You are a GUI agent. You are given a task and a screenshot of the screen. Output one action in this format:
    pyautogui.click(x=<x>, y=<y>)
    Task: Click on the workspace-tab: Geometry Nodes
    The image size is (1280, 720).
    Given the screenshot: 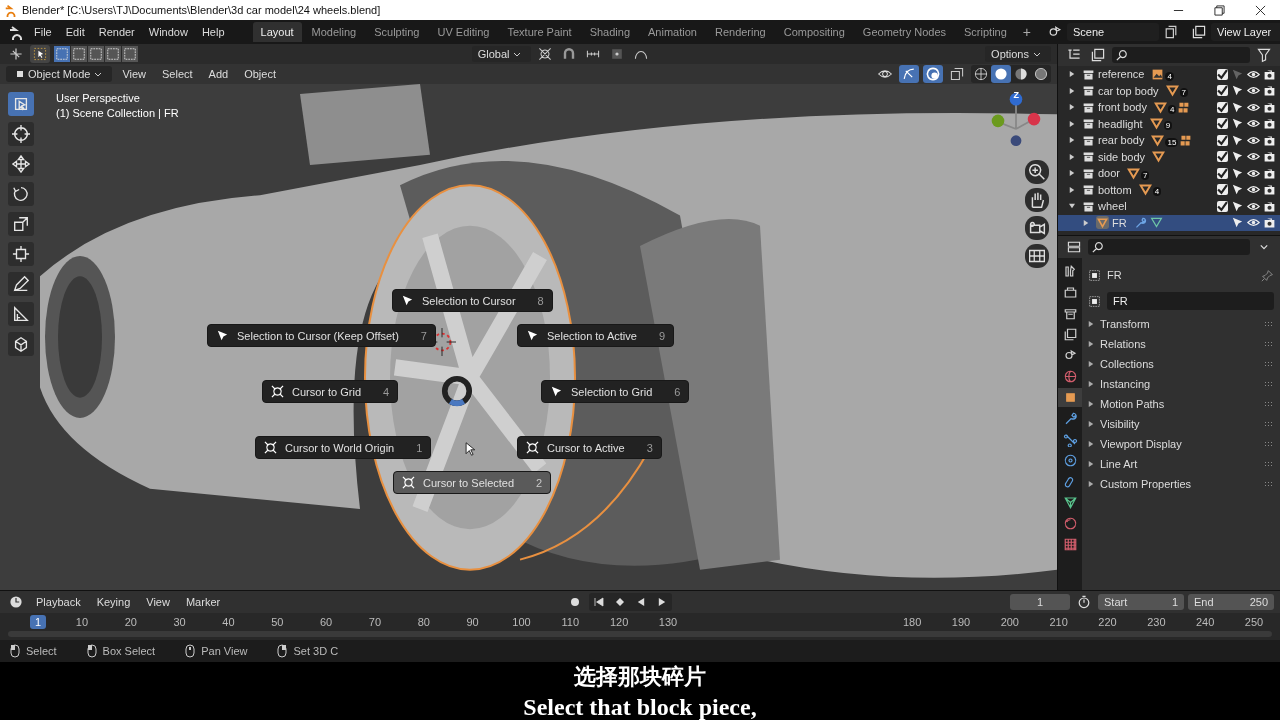 What is the action you would take?
    pyautogui.click(x=904, y=32)
    